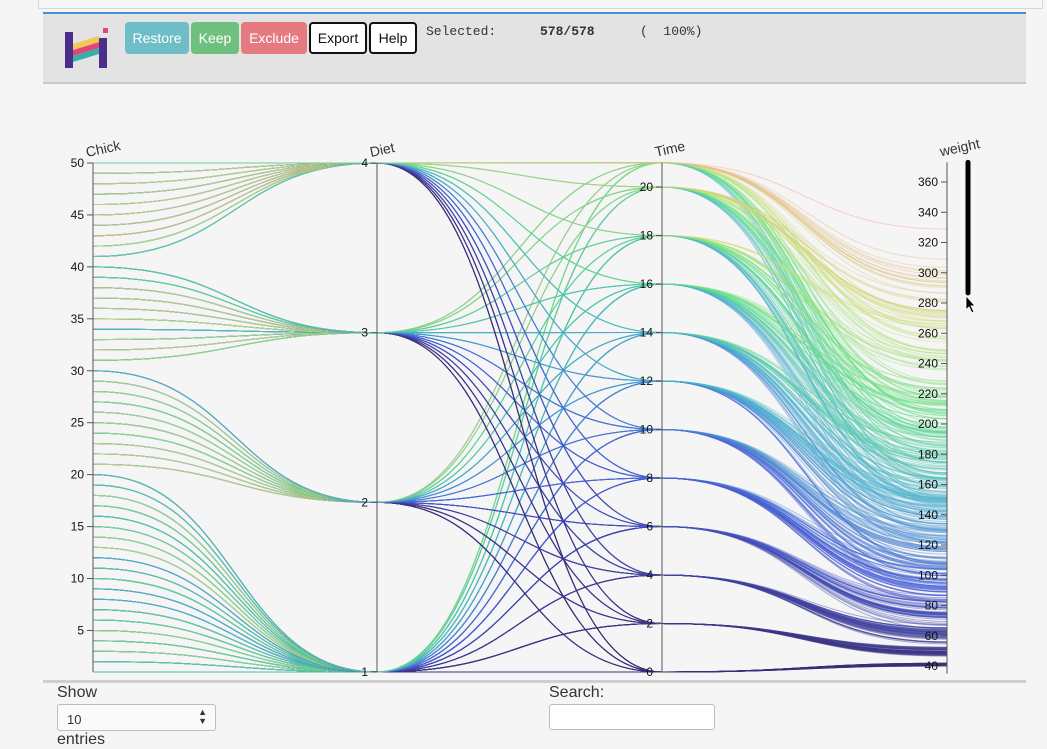 This screenshot has width=1047, height=749. Describe the element at coordinates (928, 515) in the screenshot. I see `tick-label: 140` at that location.